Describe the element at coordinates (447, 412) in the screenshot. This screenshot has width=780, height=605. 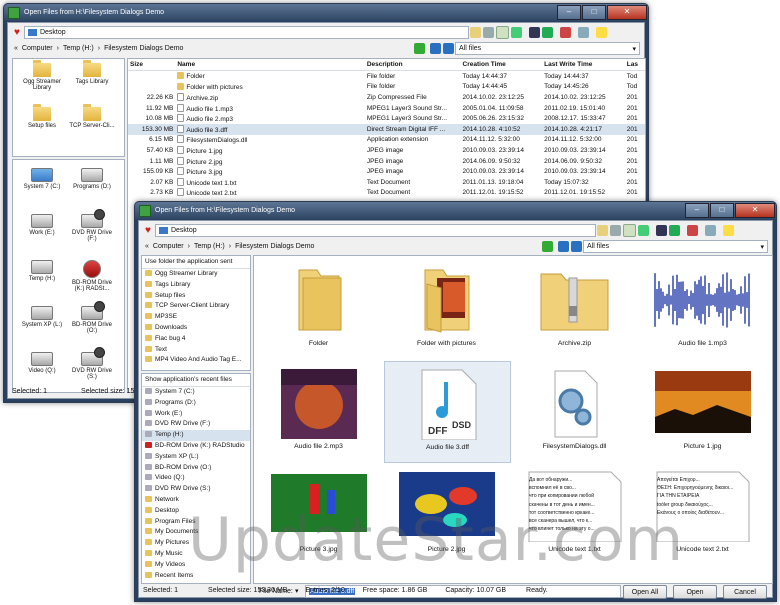
I see `thumbnail-tile: DFF DSD Audio file 3.dff` at that location.